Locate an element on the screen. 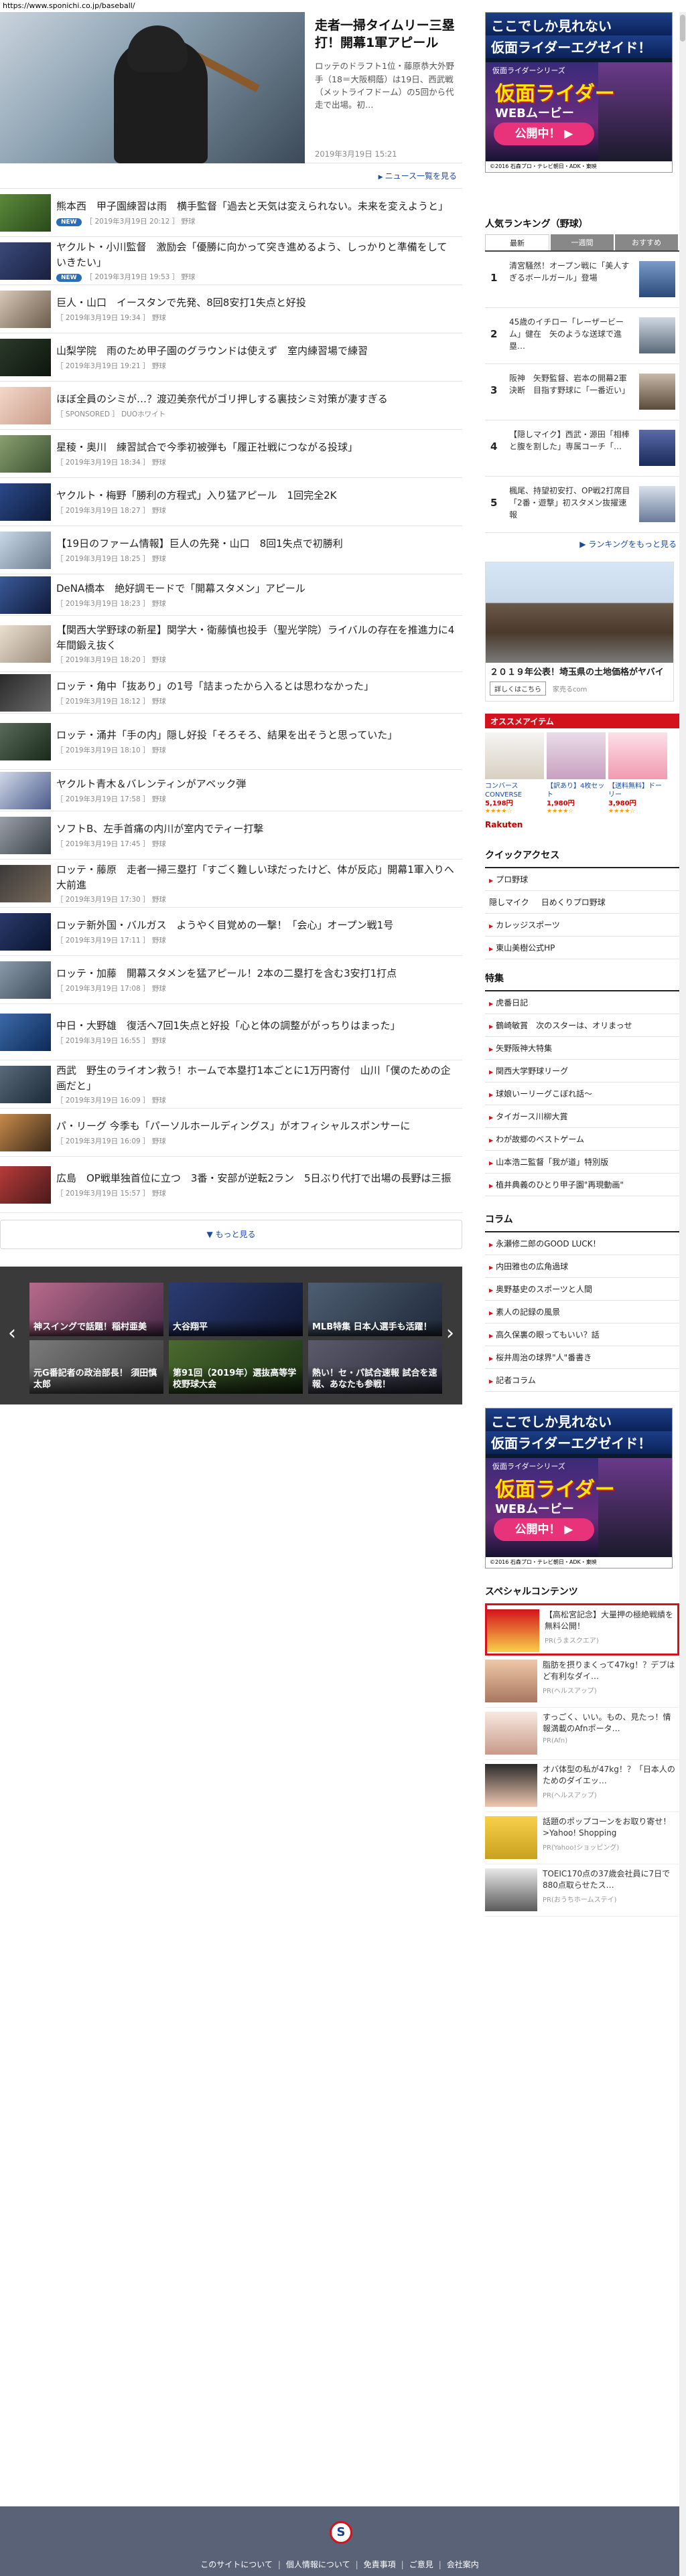  hero-title: 走者一掃タイムリー三塁打！開幕1軍アピール is located at coordinates (387, 35).